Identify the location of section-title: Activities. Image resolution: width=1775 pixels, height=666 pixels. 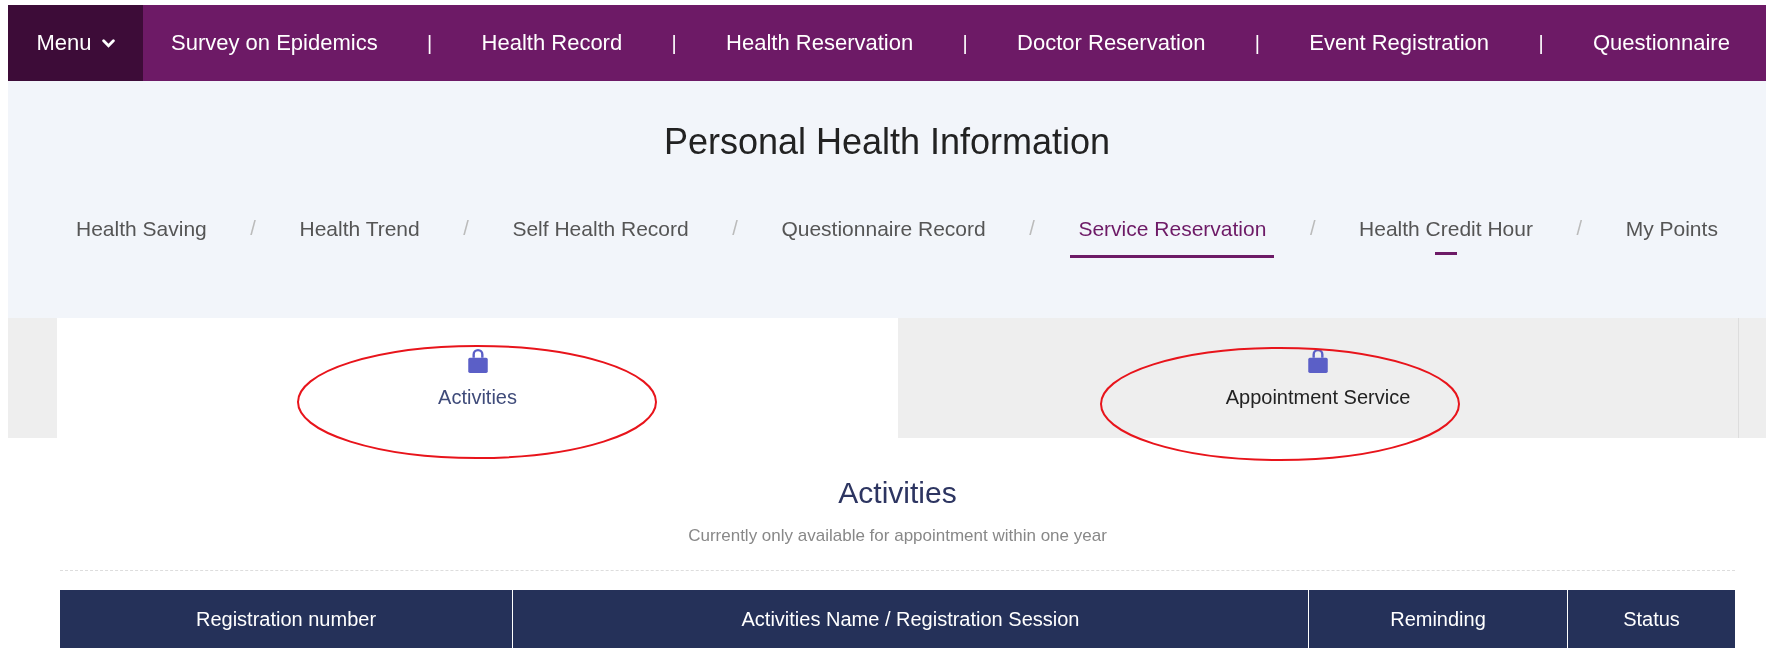
(897, 493).